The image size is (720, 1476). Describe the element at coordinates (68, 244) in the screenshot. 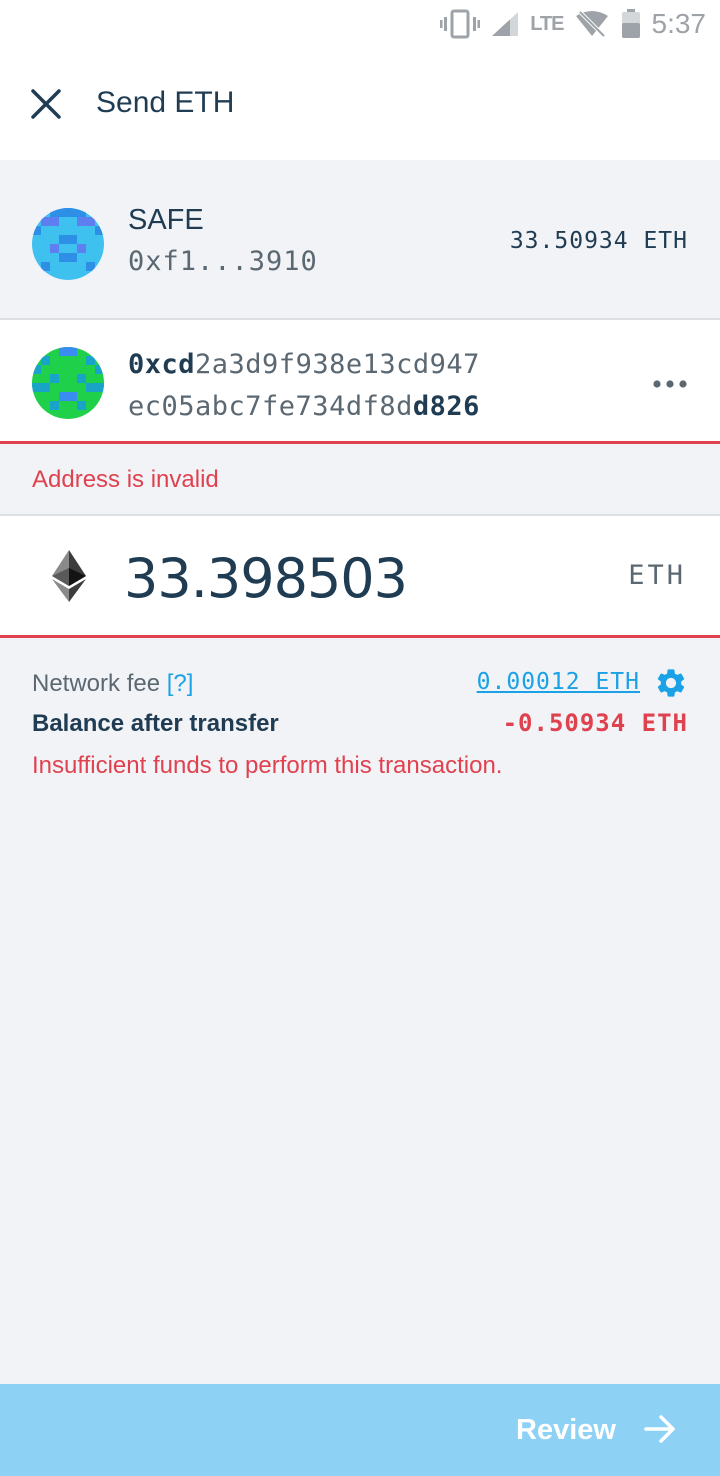

I see `sender-avatar` at that location.